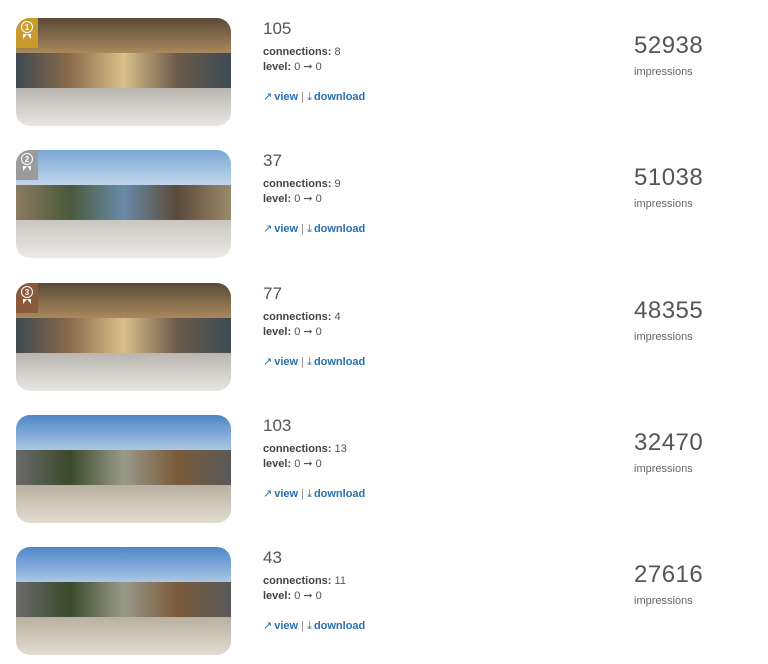 Image resolution: width=768 pixels, height=664 pixels. I want to click on impressions-stat: 48355 impressions, so click(694, 320).